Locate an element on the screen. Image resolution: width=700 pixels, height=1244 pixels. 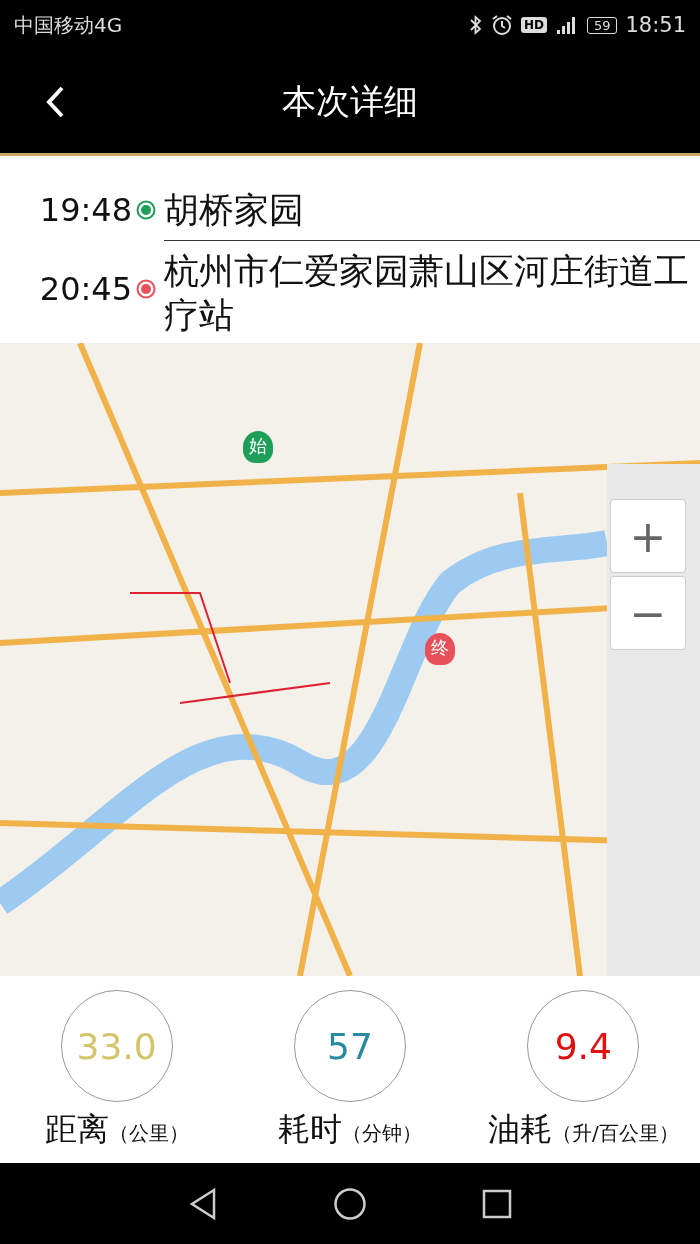
route-place: 杭州市仁爱家园萧山区河庄街道工疗站 is located at coordinates (432, 288).